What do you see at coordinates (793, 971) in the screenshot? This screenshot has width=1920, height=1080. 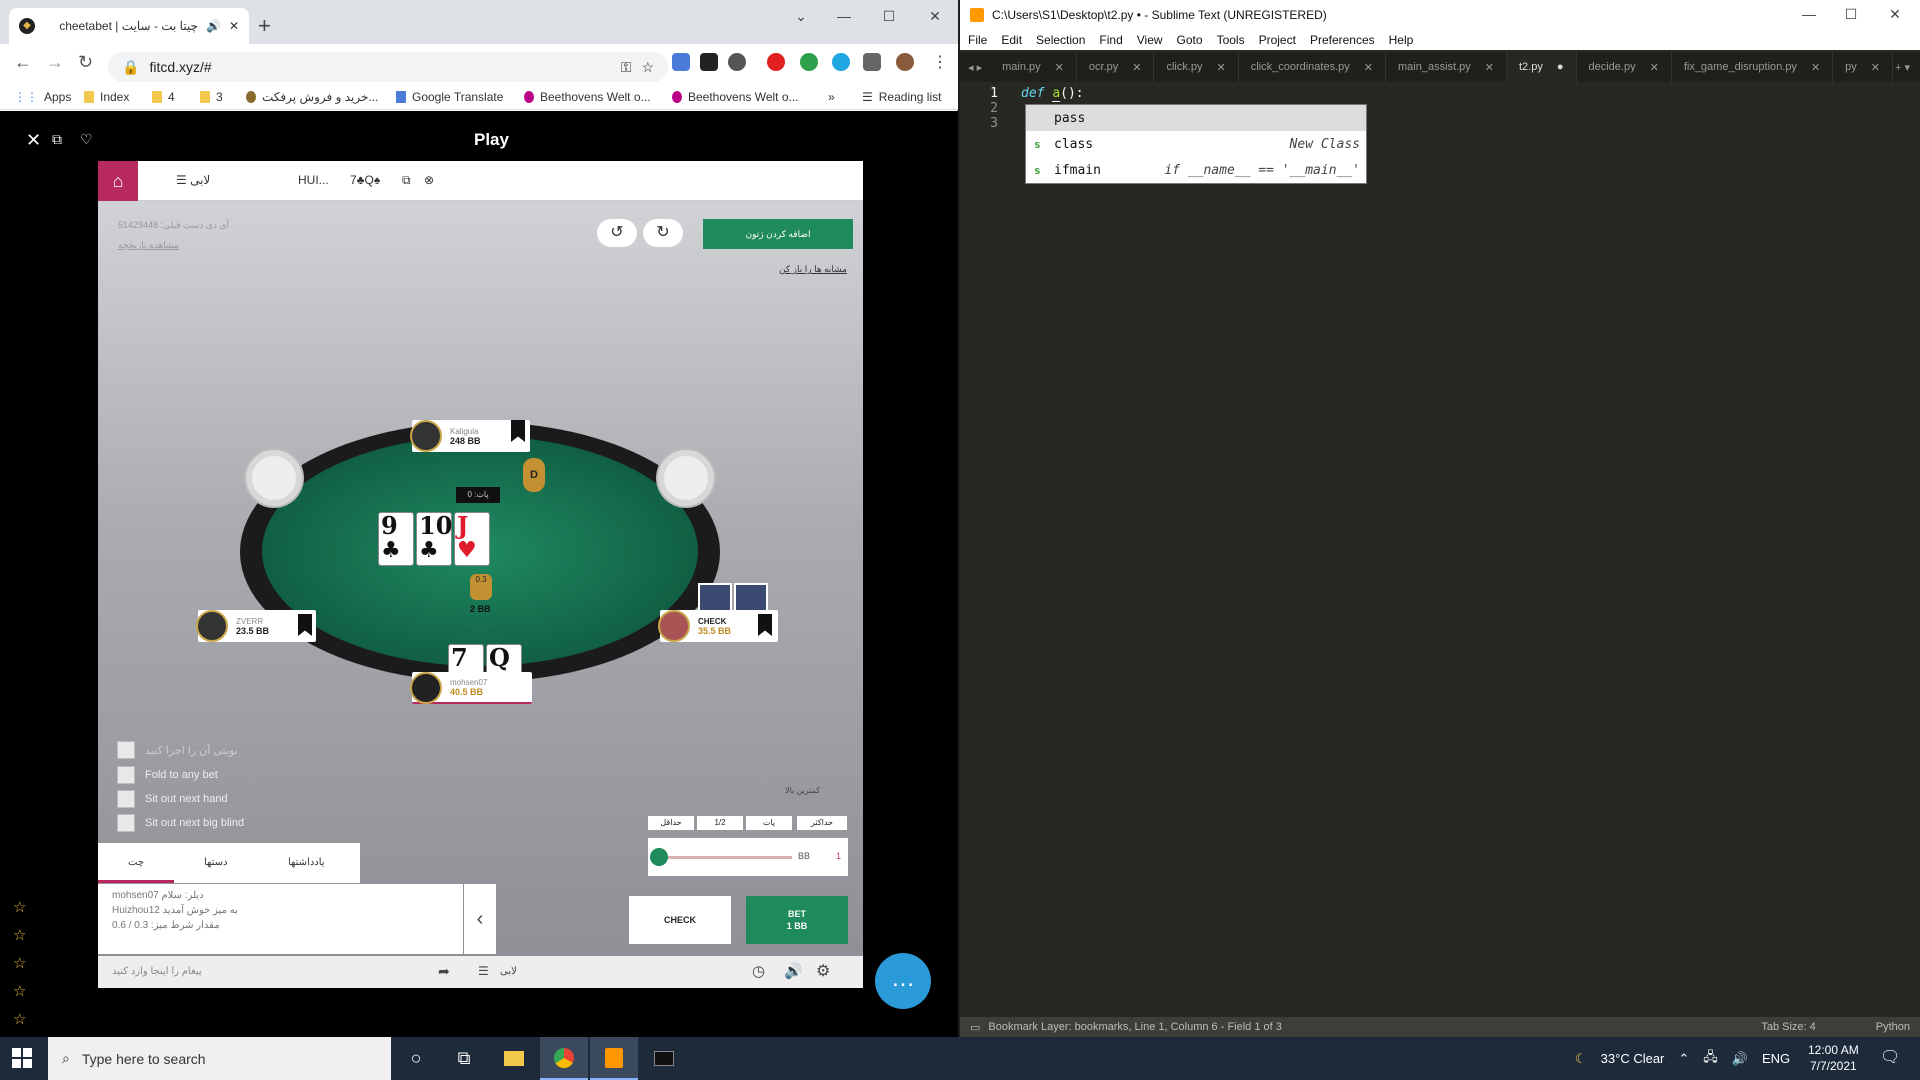 I see `sound-icon: 🔊` at bounding box center [793, 971].